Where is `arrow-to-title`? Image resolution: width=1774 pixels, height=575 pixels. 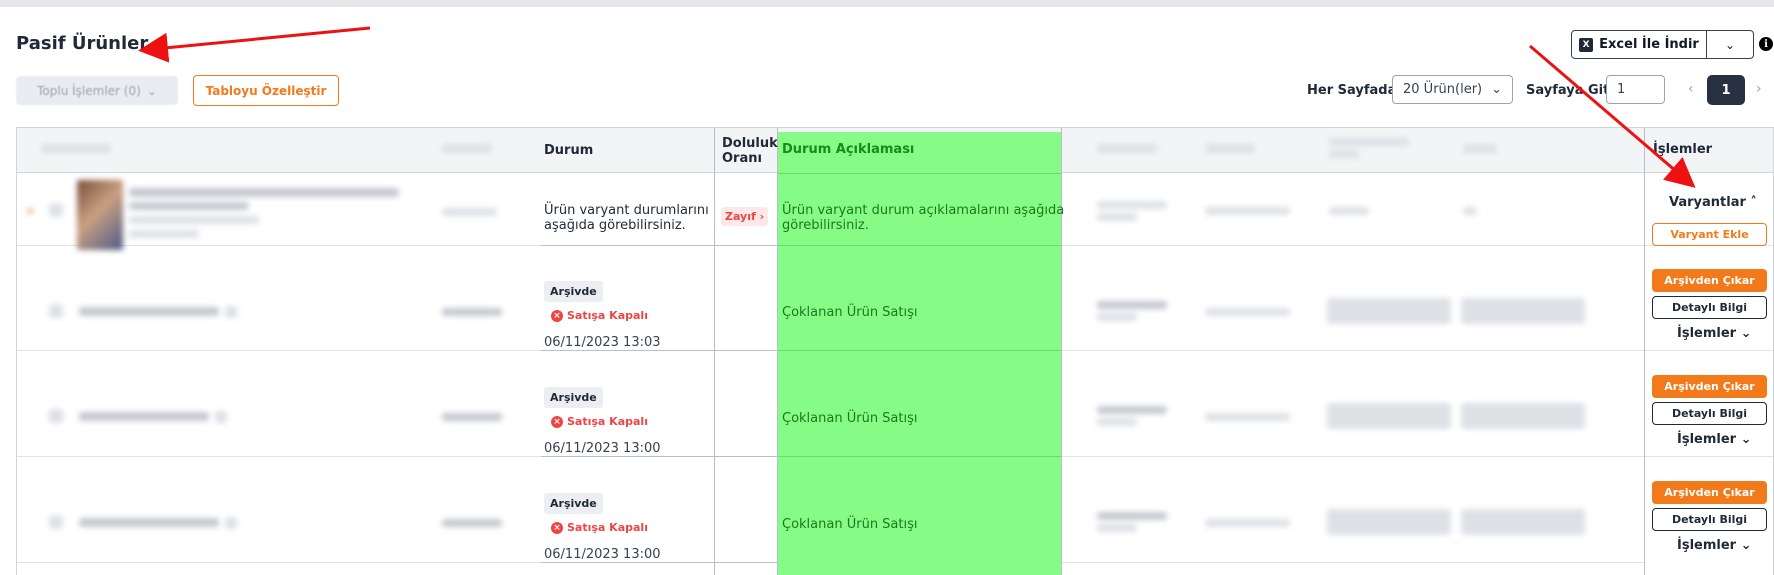 arrow-to-title is located at coordinates (254, 44).